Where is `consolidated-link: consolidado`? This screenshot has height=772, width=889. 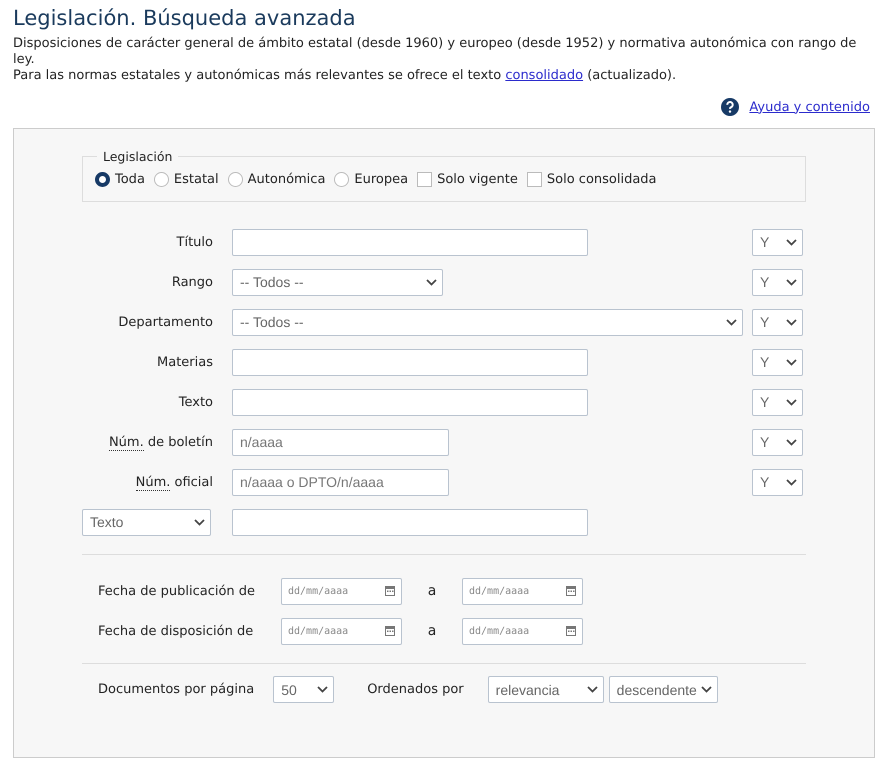 consolidated-link: consolidado is located at coordinates (544, 75).